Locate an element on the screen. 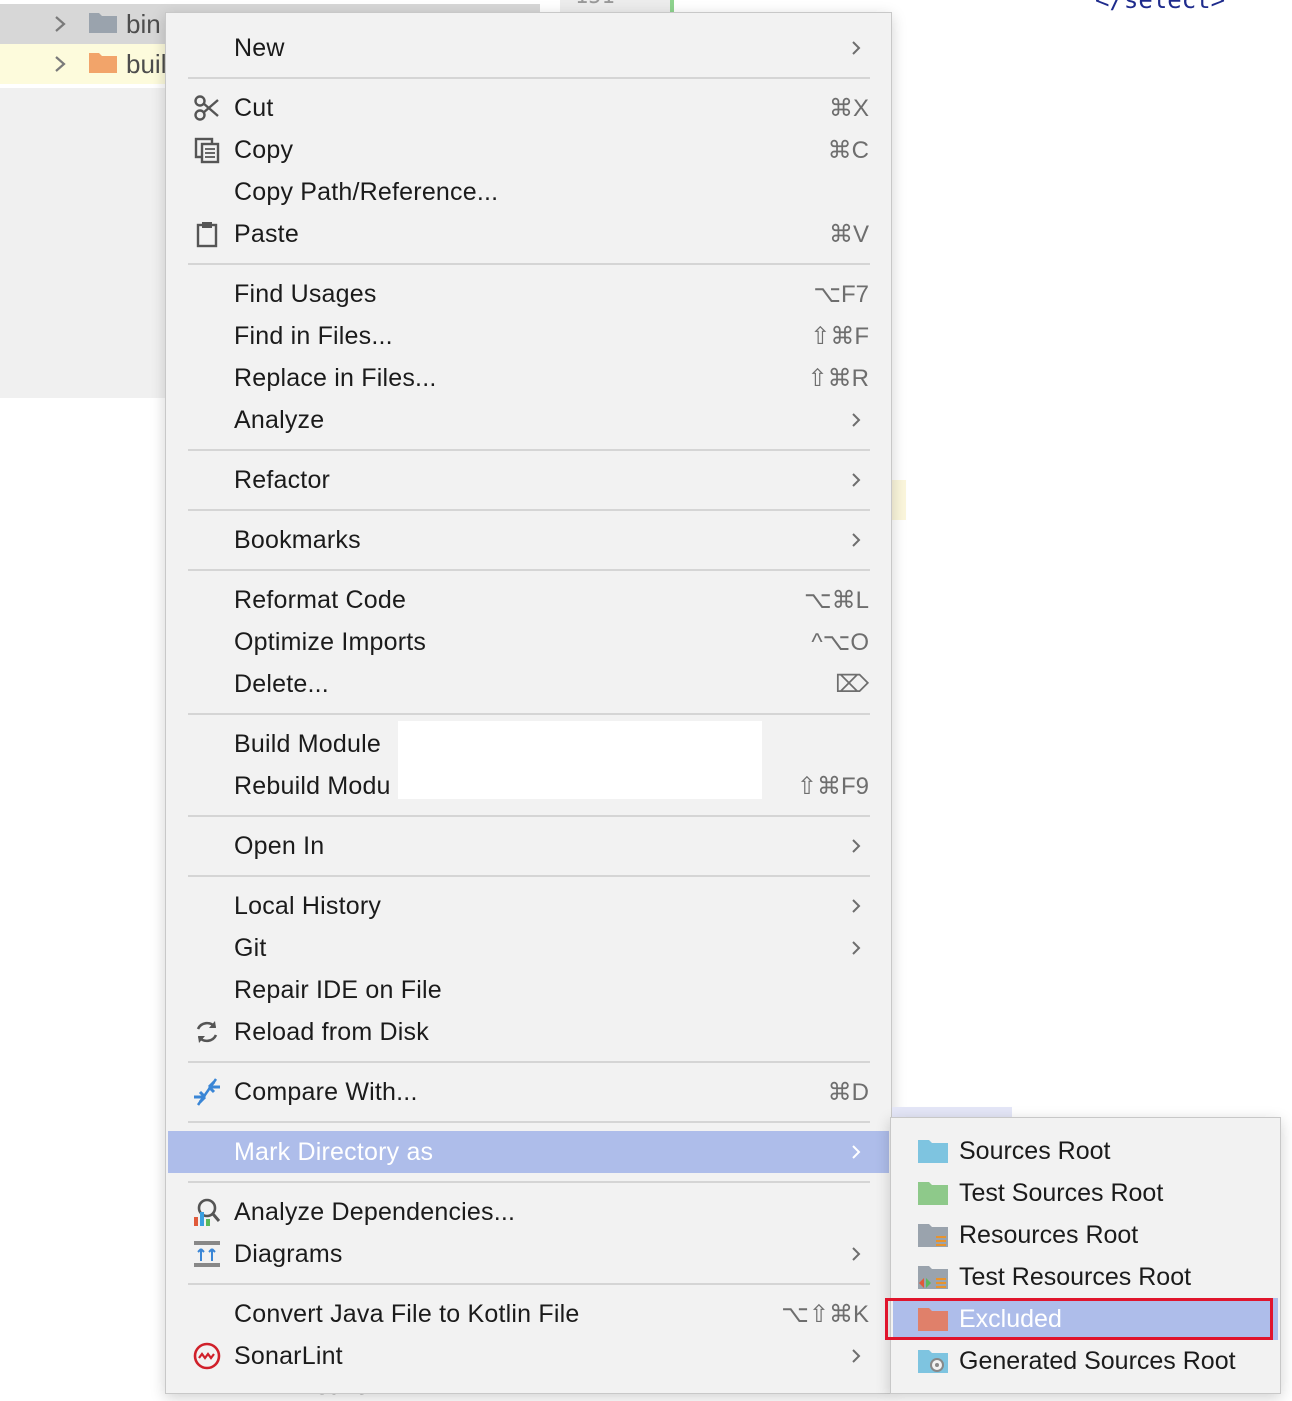 The width and height of the screenshot is (1292, 1401). submenu-item-label: Test Resources Root is located at coordinates (1075, 1276).